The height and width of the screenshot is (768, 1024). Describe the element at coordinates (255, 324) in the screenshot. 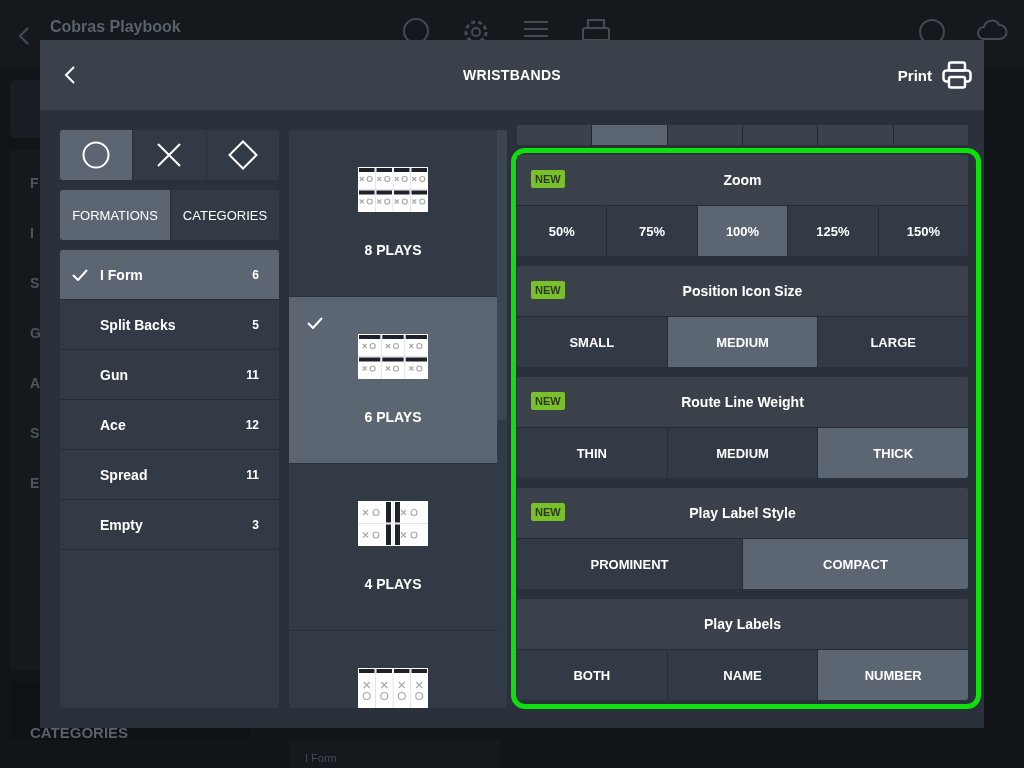

I see `play-count: 5` at that location.